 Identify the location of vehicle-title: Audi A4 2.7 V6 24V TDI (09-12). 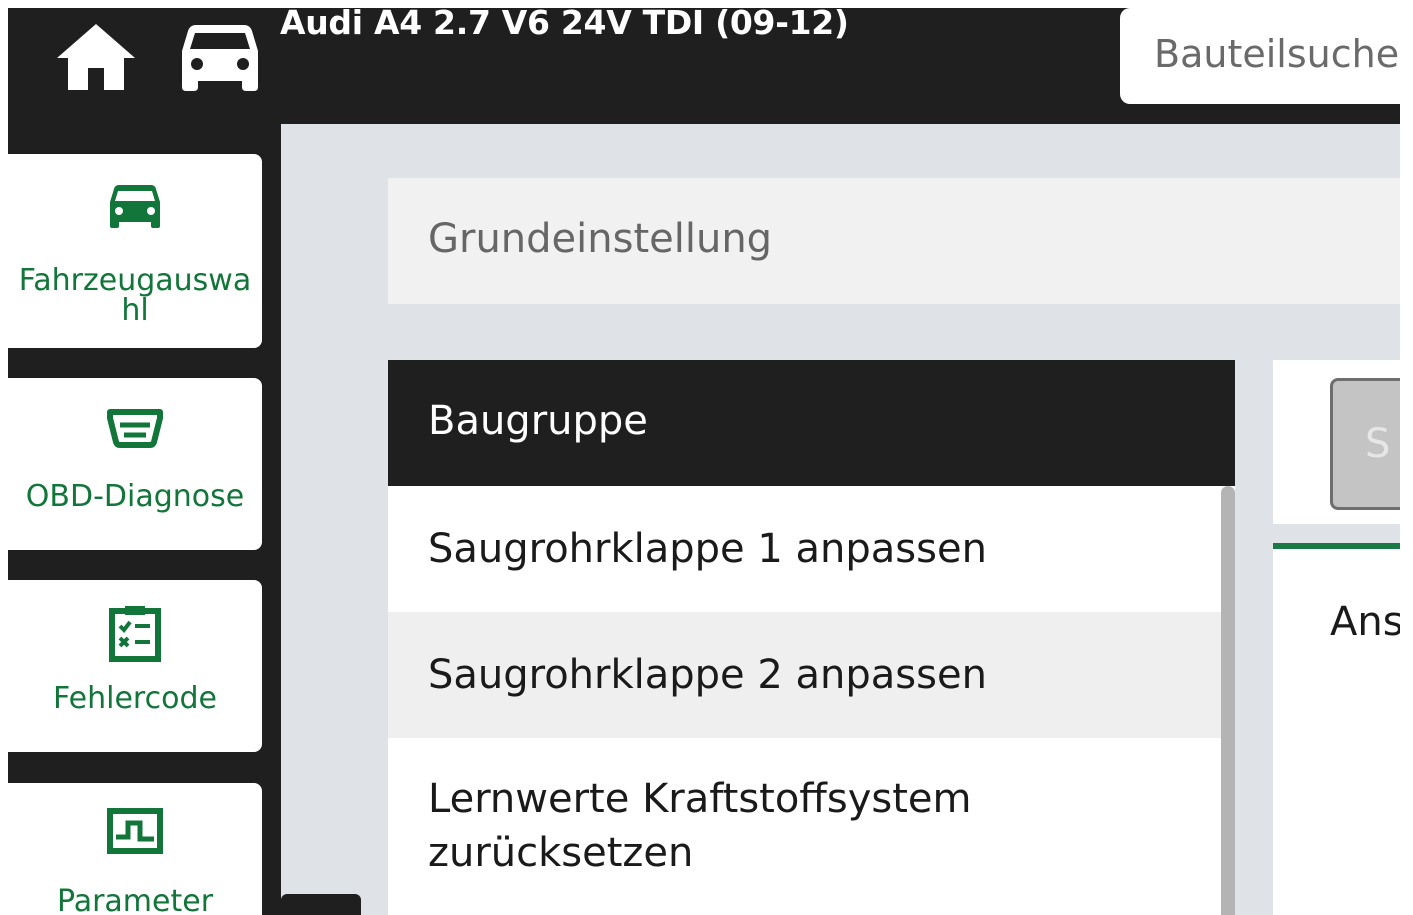
(564, 25).